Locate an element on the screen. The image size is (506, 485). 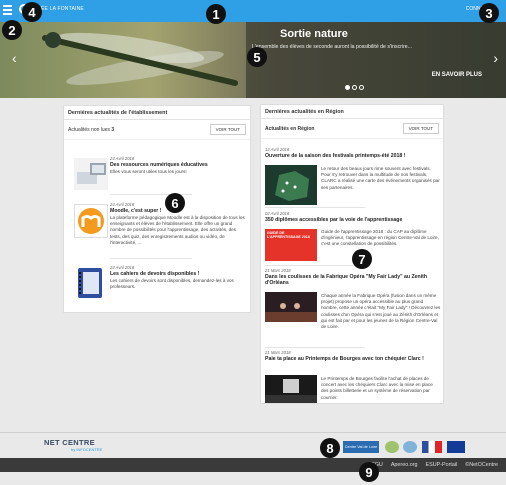
news-title: Les cahiers de devoirs disponibles ! is located at coordinates (179, 274).